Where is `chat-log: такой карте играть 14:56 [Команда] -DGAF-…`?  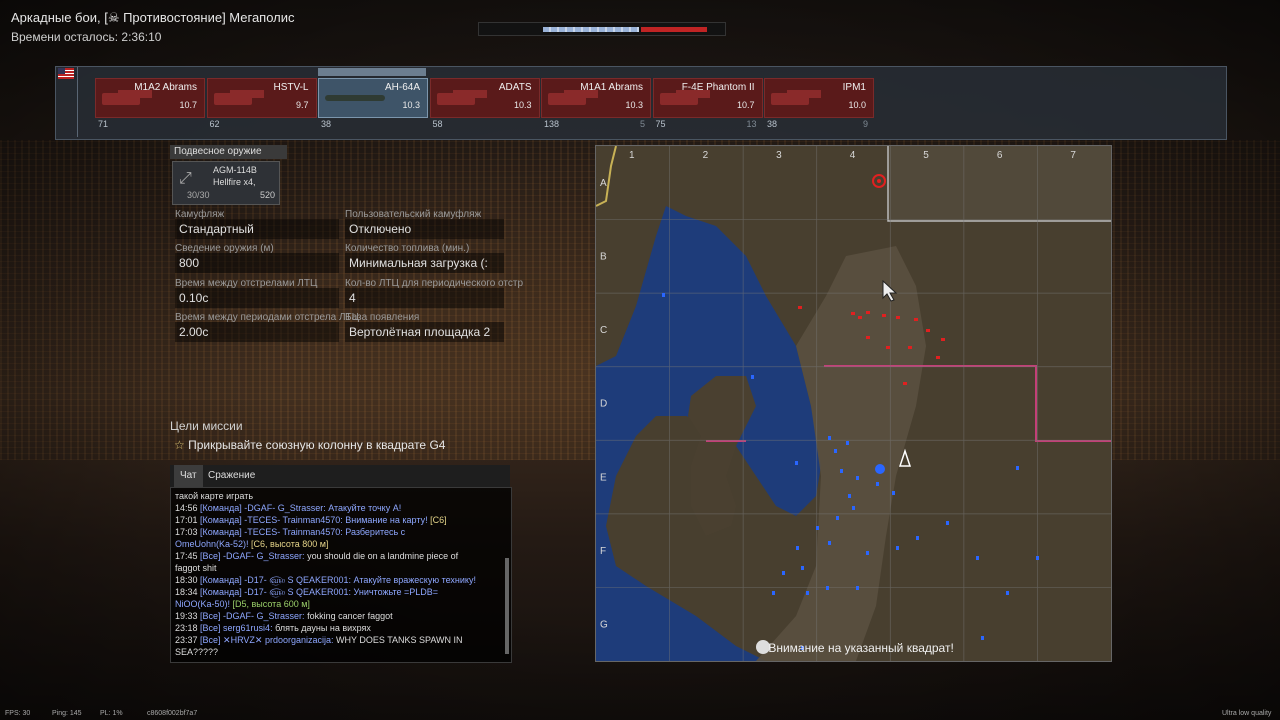
chat-log: такой карте играть 14:56 [Команда] -DGAF-… is located at coordinates (341, 575).